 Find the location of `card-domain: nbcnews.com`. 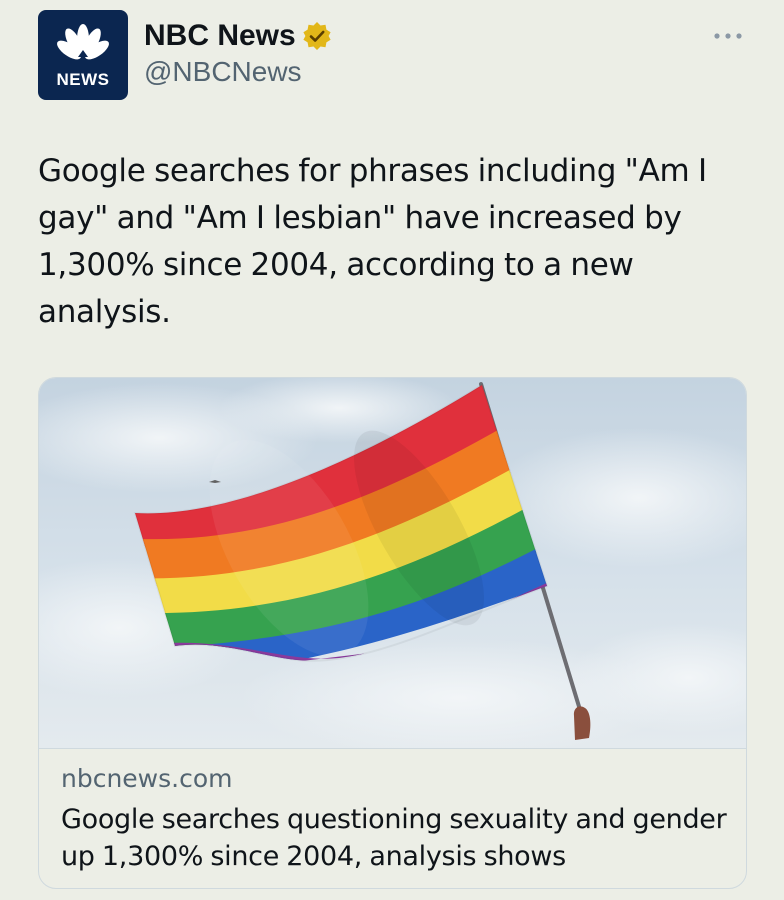

card-domain: nbcnews.com is located at coordinates (147, 778).